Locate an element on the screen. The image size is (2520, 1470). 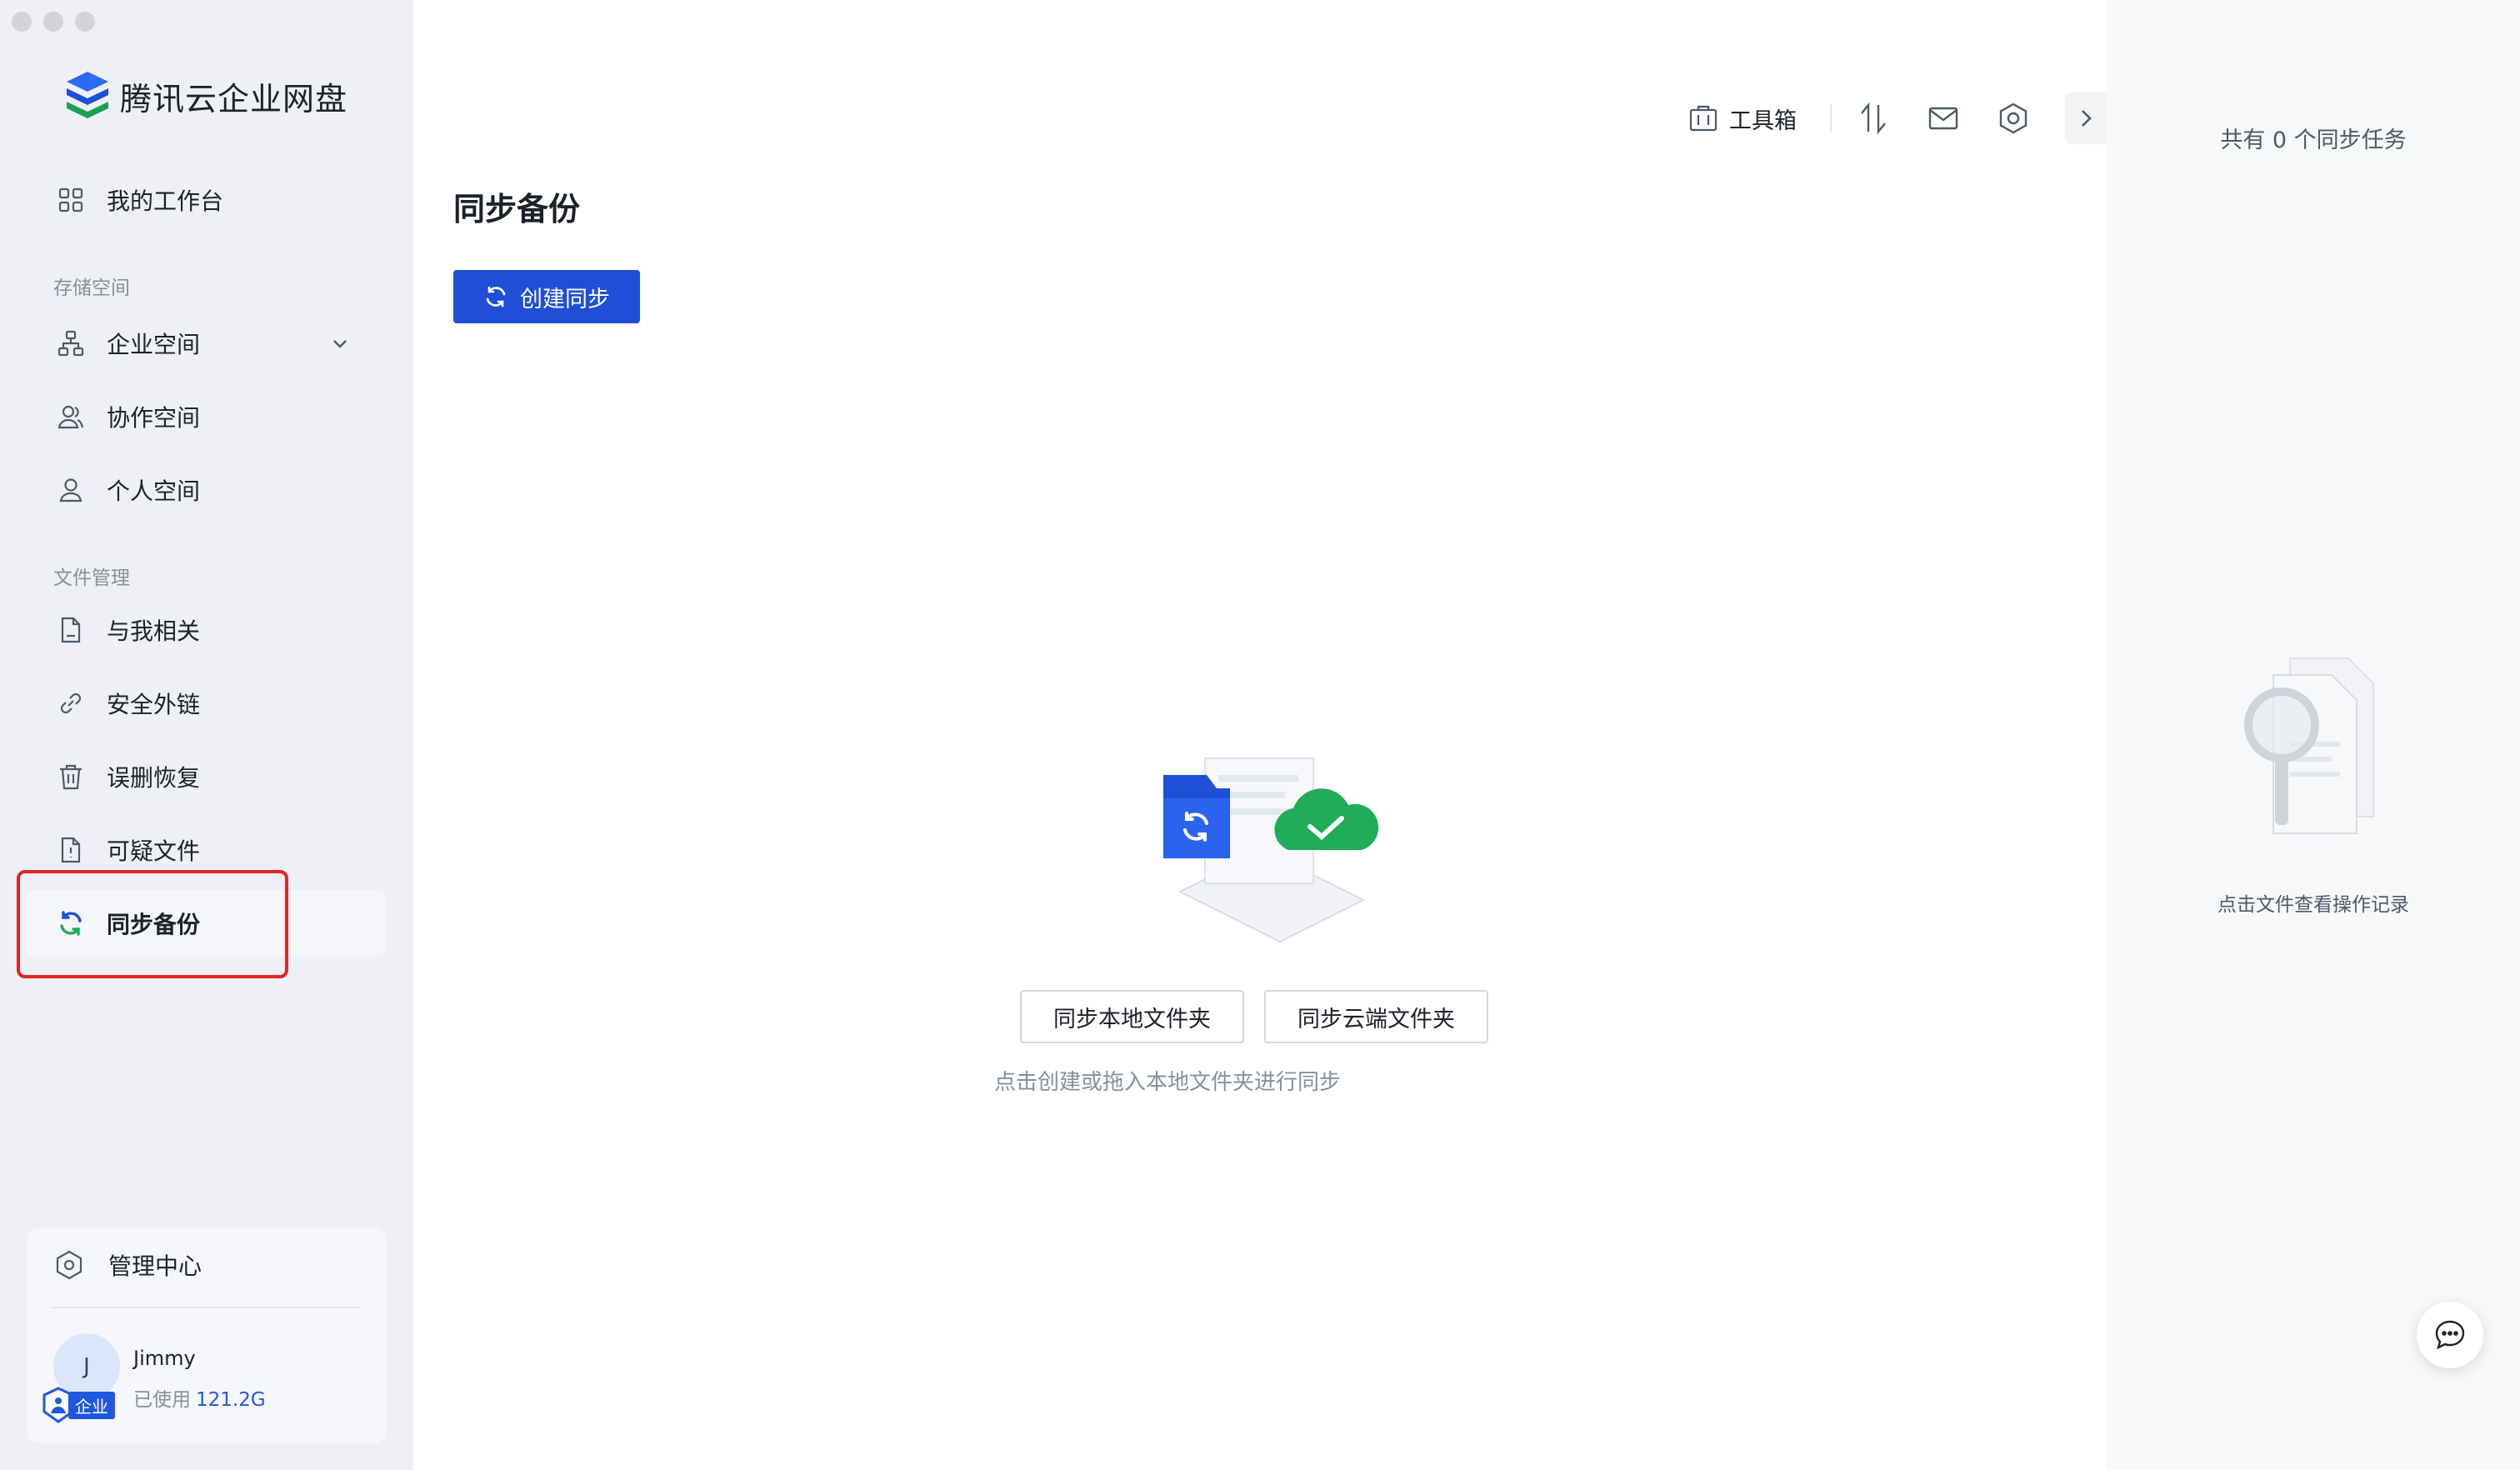
sidebar-item-collab-space: 协作空间 is located at coordinates (206, 416).